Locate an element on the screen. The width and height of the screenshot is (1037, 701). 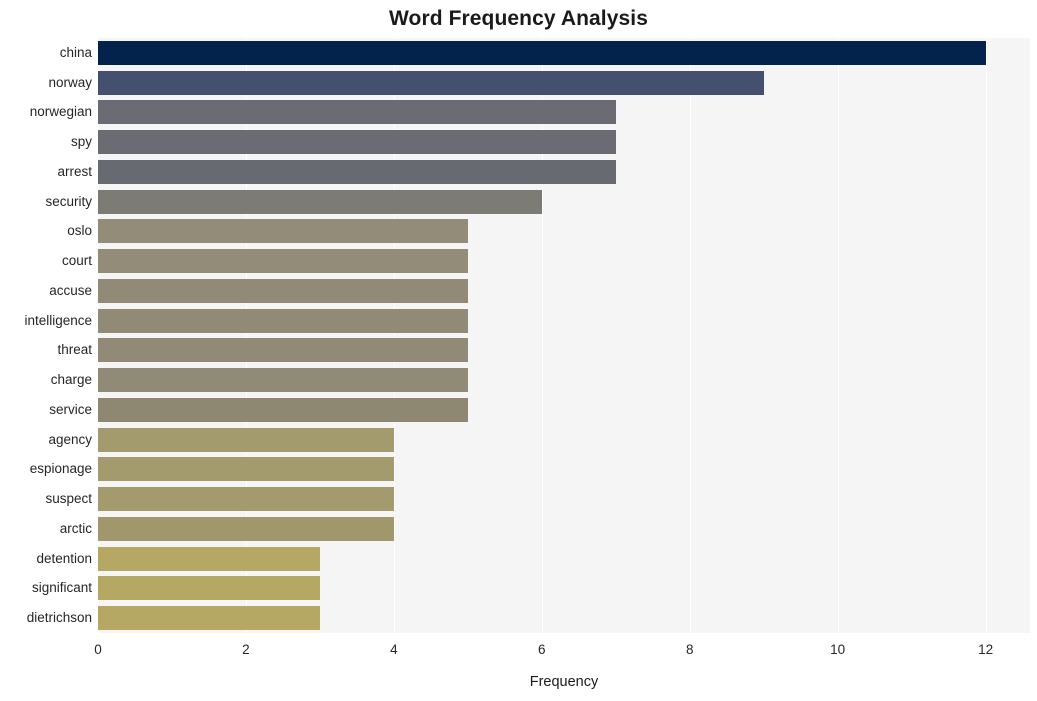
bar-service is located at coordinates (283, 409).